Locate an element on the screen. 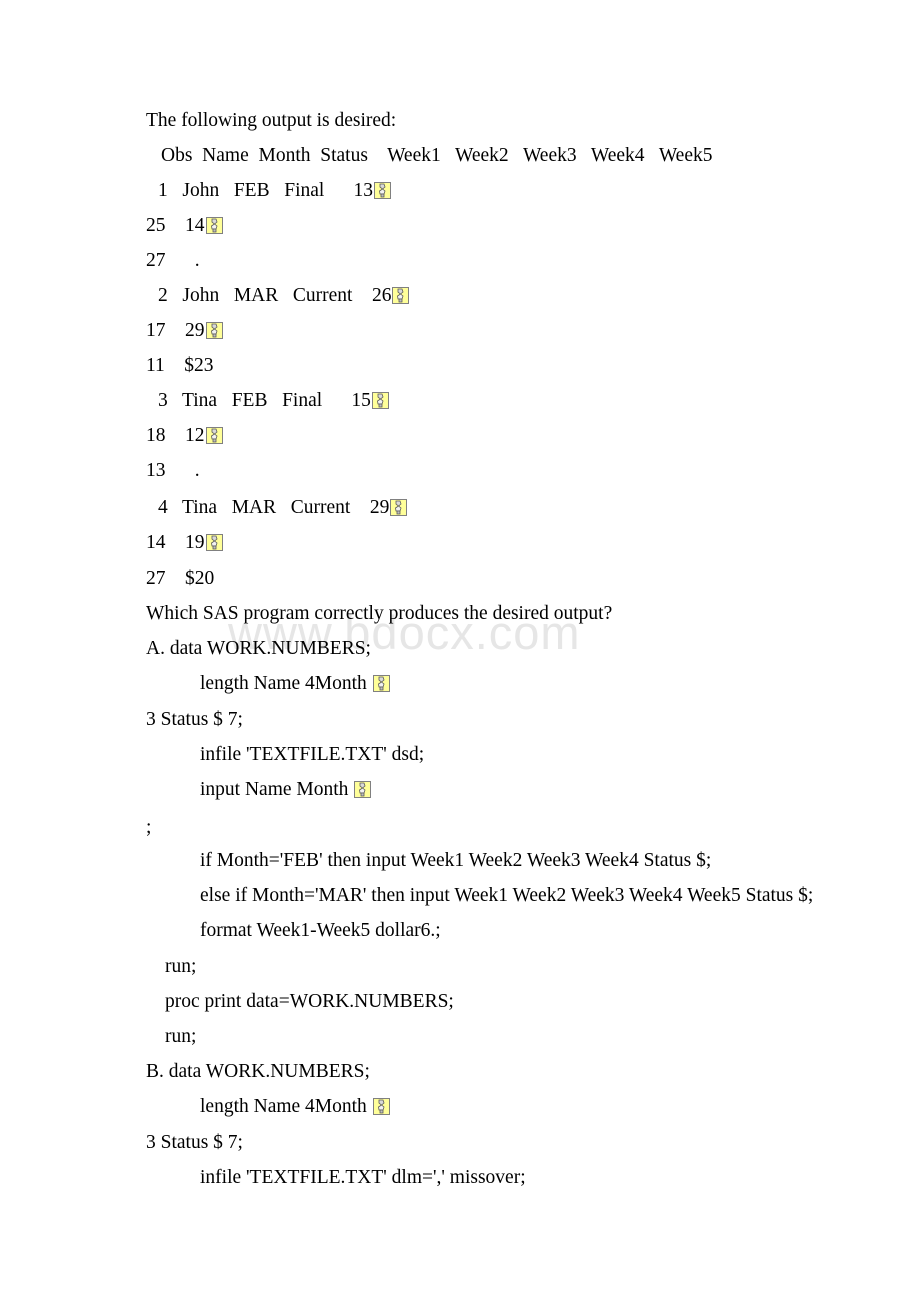 Image resolution: width=920 pixels, height=1302 pixels. table-row-cont: 27 $20 is located at coordinates (180, 578).